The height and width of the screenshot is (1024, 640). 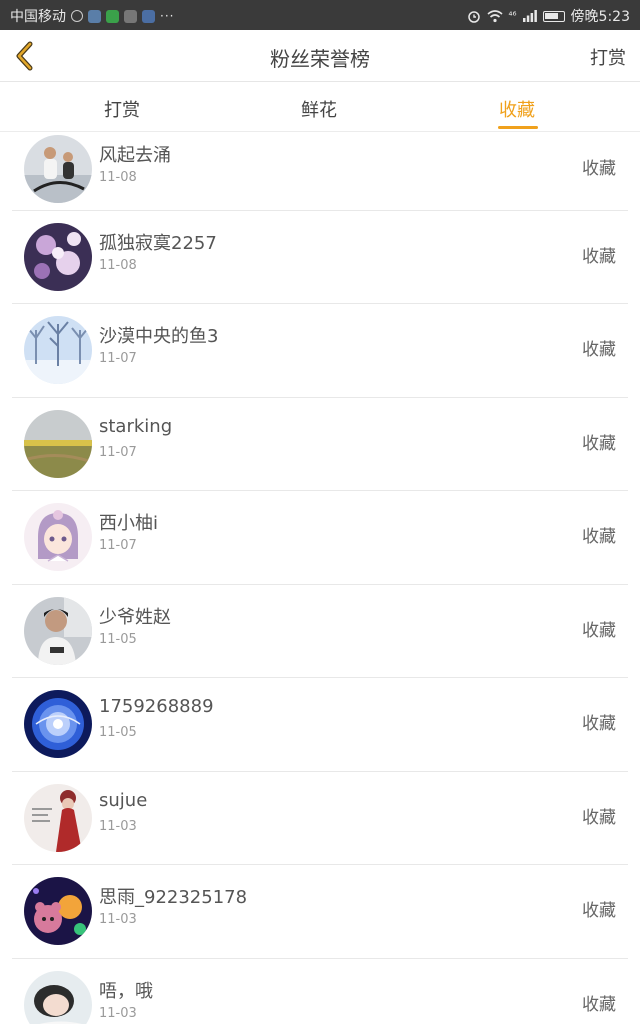 I want to click on tab-favorites: 收藏, so click(x=517, y=109).